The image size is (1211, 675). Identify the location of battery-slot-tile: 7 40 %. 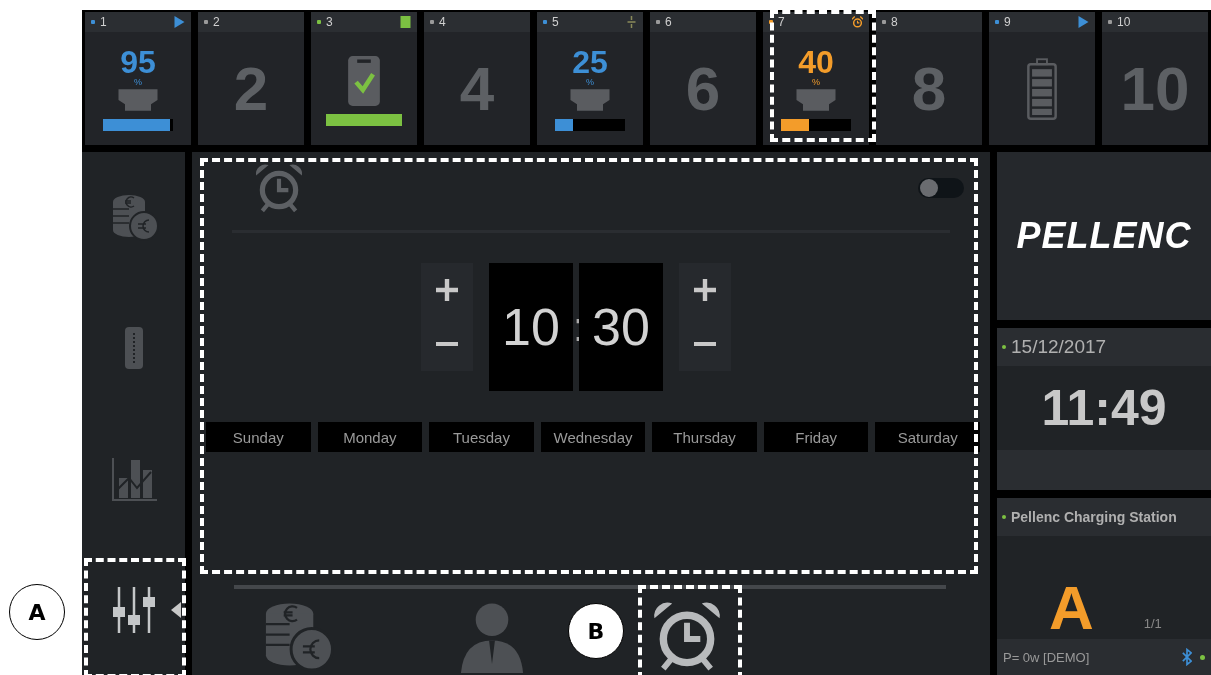
(816, 78).